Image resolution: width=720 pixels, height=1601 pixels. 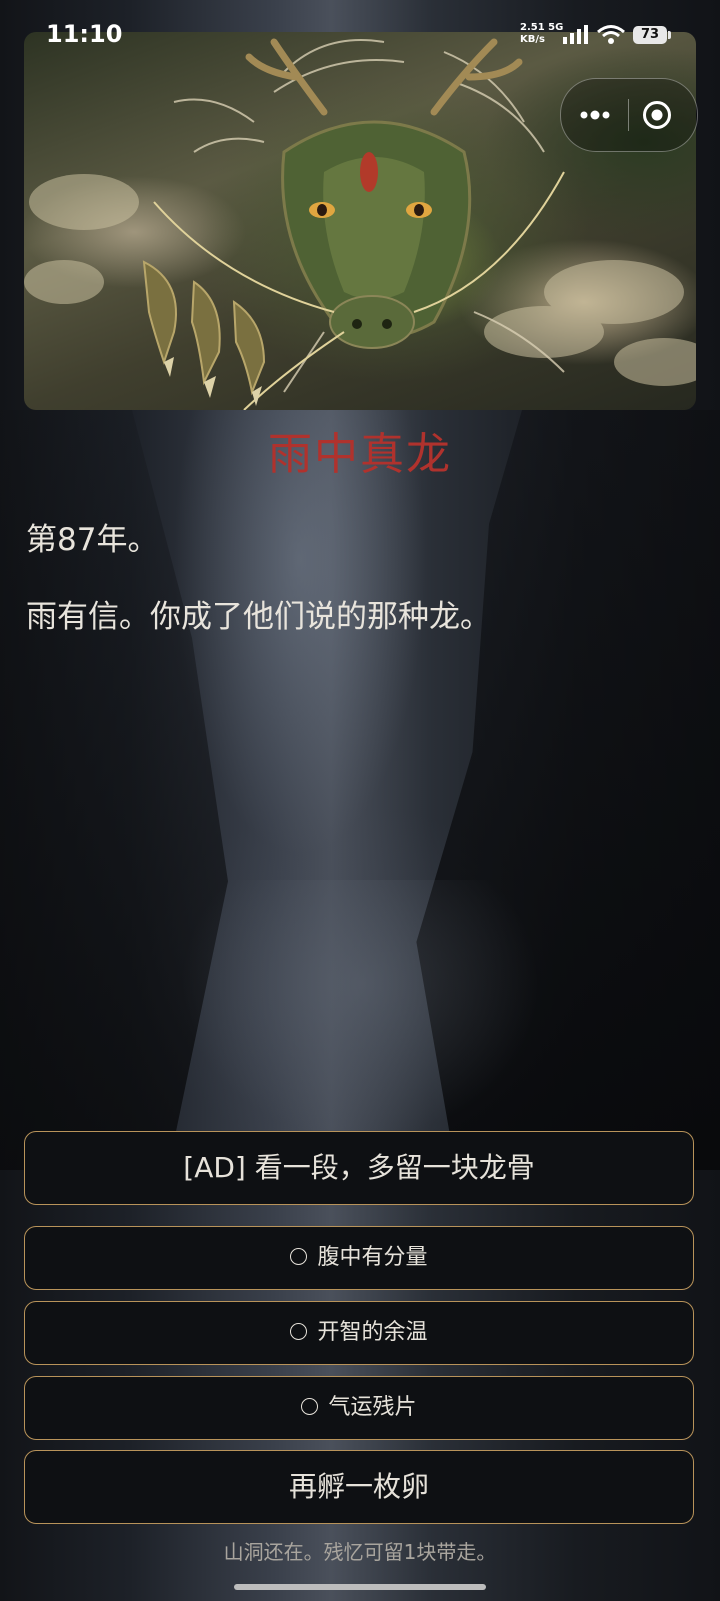 What do you see at coordinates (595, 115) in the screenshot?
I see `more-icon` at bounding box center [595, 115].